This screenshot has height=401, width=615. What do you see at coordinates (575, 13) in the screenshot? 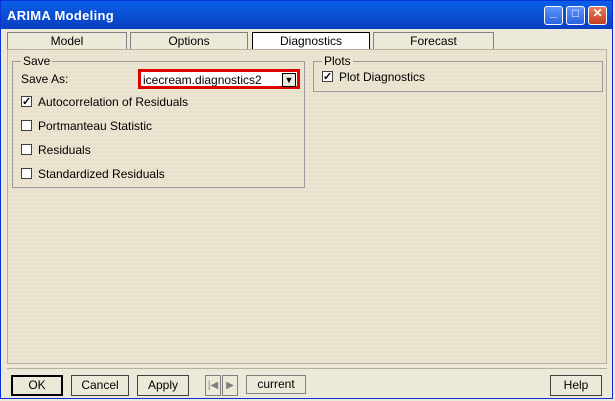
I see `maximize-icon: □` at bounding box center [575, 13].